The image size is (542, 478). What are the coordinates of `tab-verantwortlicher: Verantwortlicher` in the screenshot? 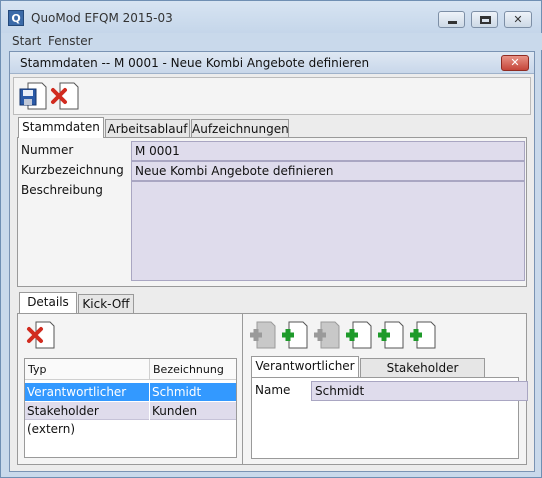 It's located at (305, 366).